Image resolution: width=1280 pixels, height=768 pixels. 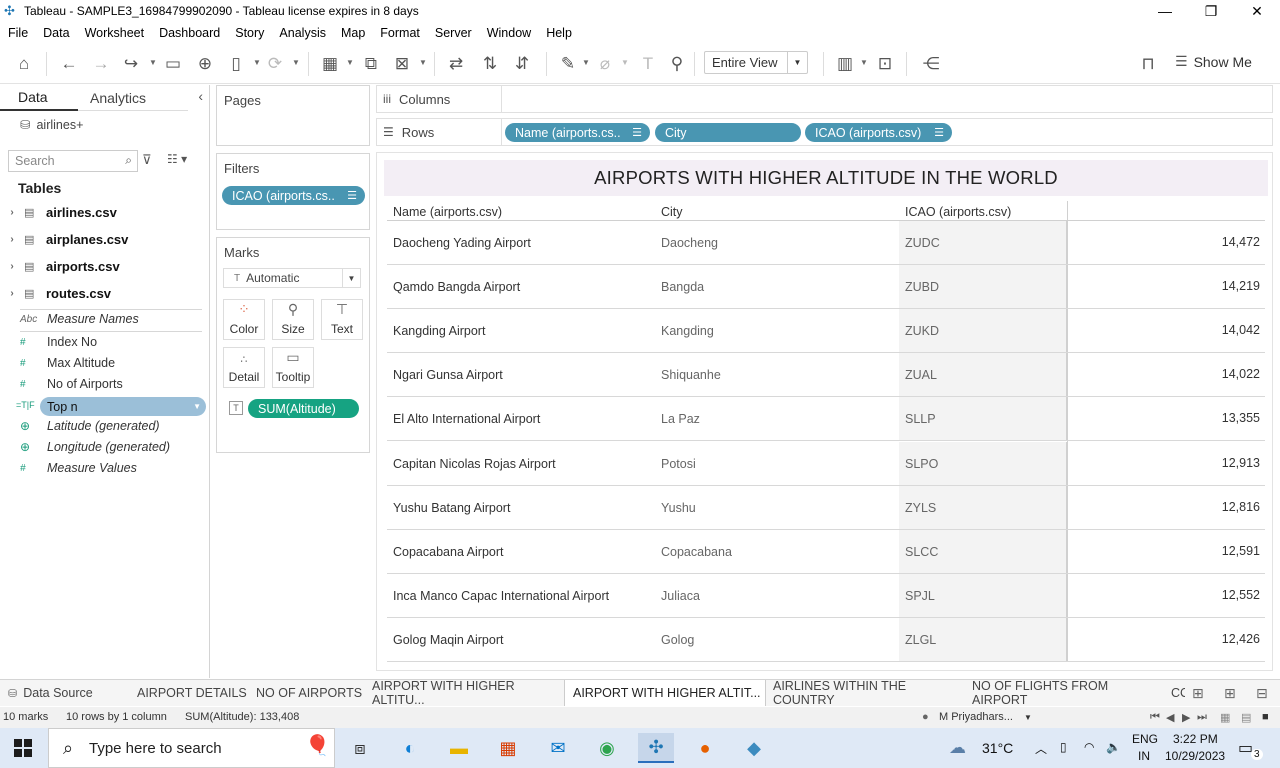 What do you see at coordinates (410, 748) in the screenshot?
I see `edge-icon: ◐` at bounding box center [410, 748].